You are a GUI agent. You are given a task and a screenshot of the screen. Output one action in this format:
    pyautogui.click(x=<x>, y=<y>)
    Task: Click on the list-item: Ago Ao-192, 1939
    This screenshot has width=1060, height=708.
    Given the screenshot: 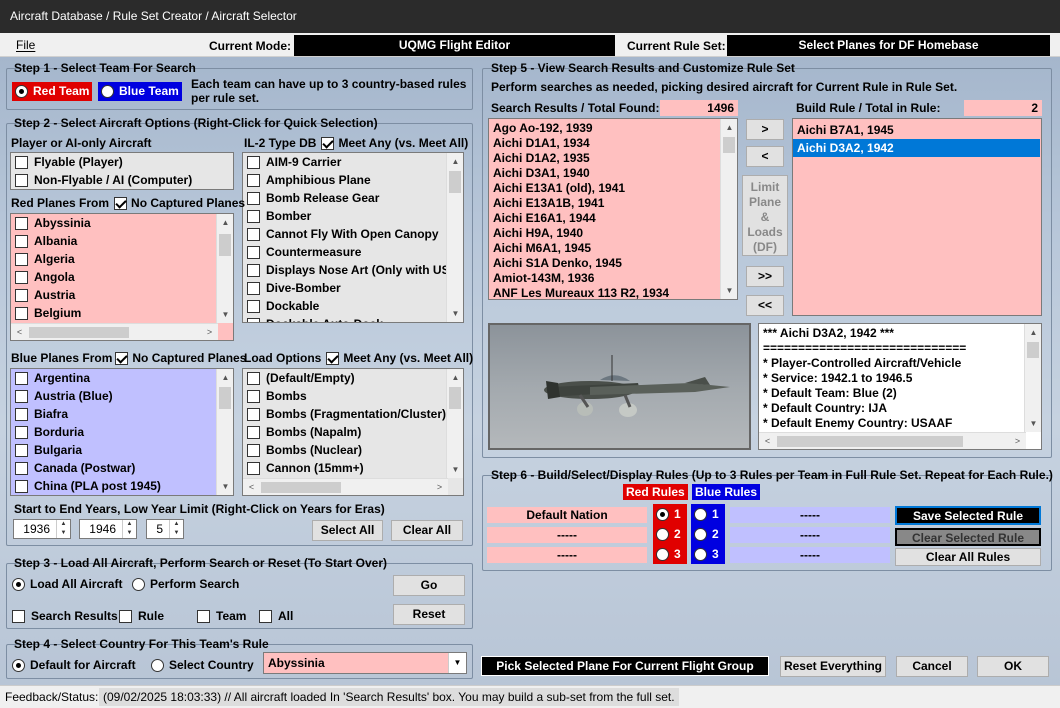 What is the action you would take?
    pyautogui.click(x=613, y=128)
    